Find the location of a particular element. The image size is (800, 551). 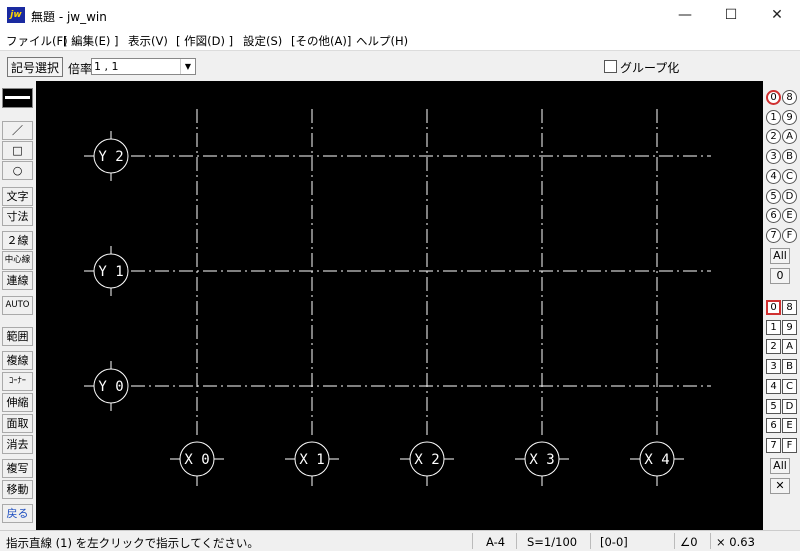

layer-group-button-D: D is located at coordinates (789, 406).